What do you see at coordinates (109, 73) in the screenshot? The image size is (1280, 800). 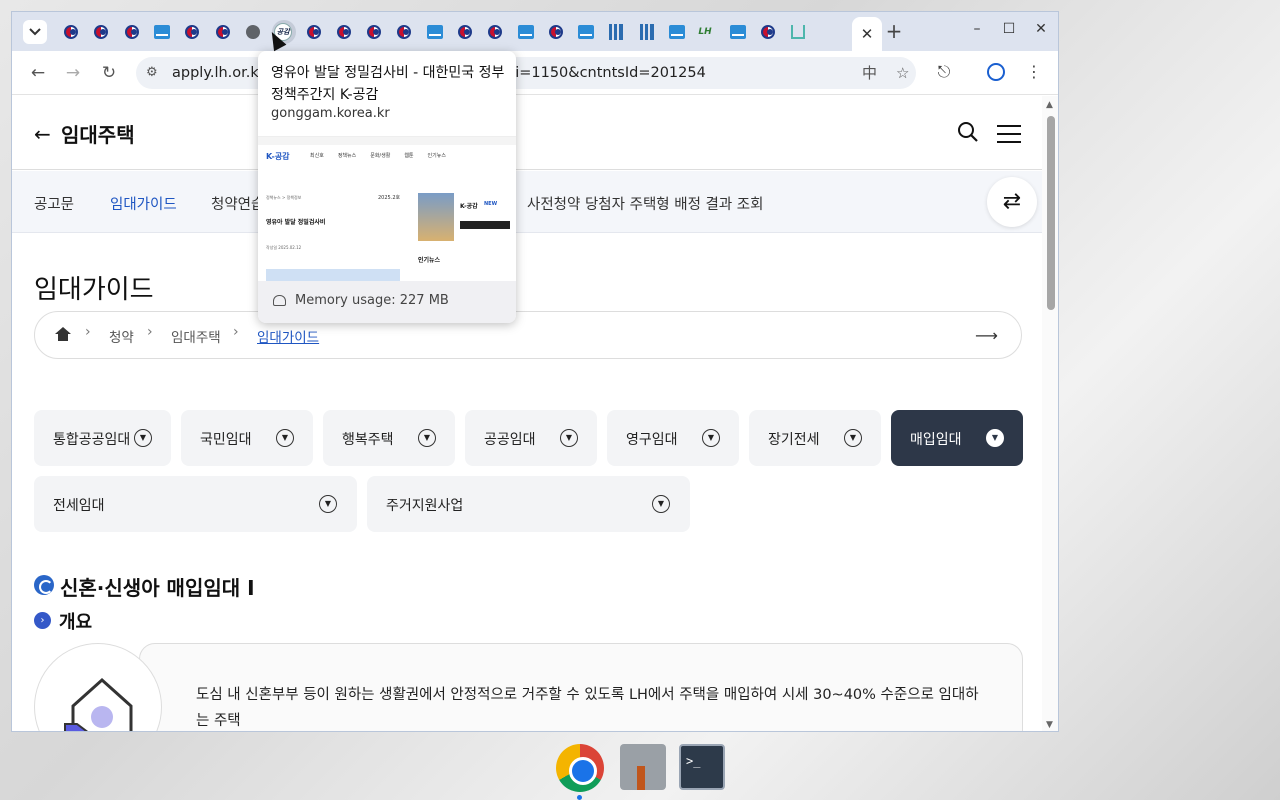 I see `reload-button: ↻` at bounding box center [109, 73].